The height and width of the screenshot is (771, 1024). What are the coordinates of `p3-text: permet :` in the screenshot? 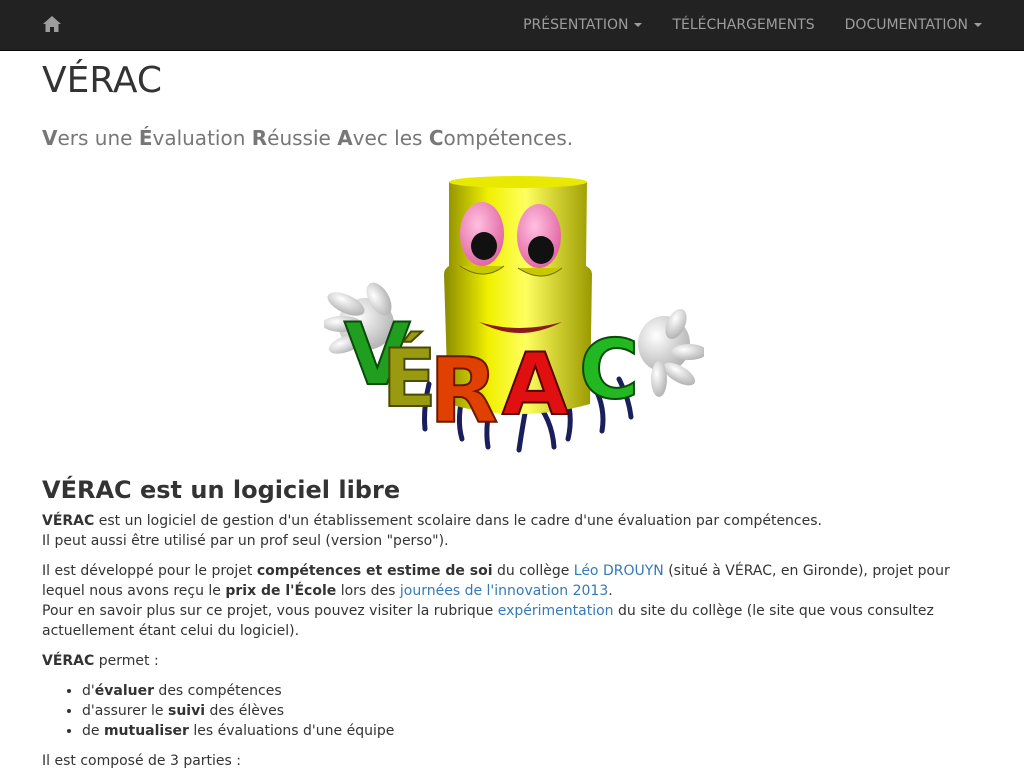 It's located at (126, 661).